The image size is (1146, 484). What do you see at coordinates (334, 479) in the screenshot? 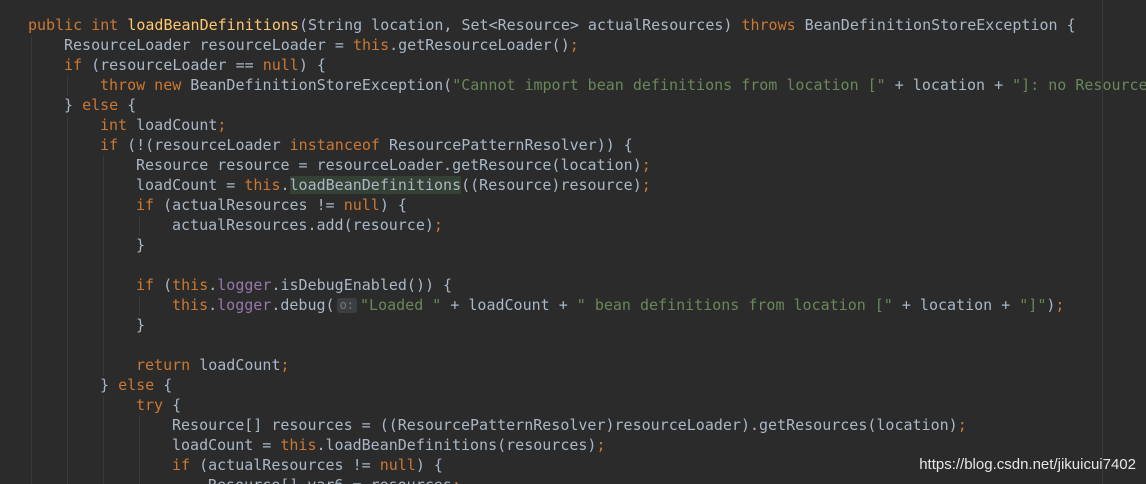
I see `code-line: Resource[] var6 = resources;` at bounding box center [334, 479].